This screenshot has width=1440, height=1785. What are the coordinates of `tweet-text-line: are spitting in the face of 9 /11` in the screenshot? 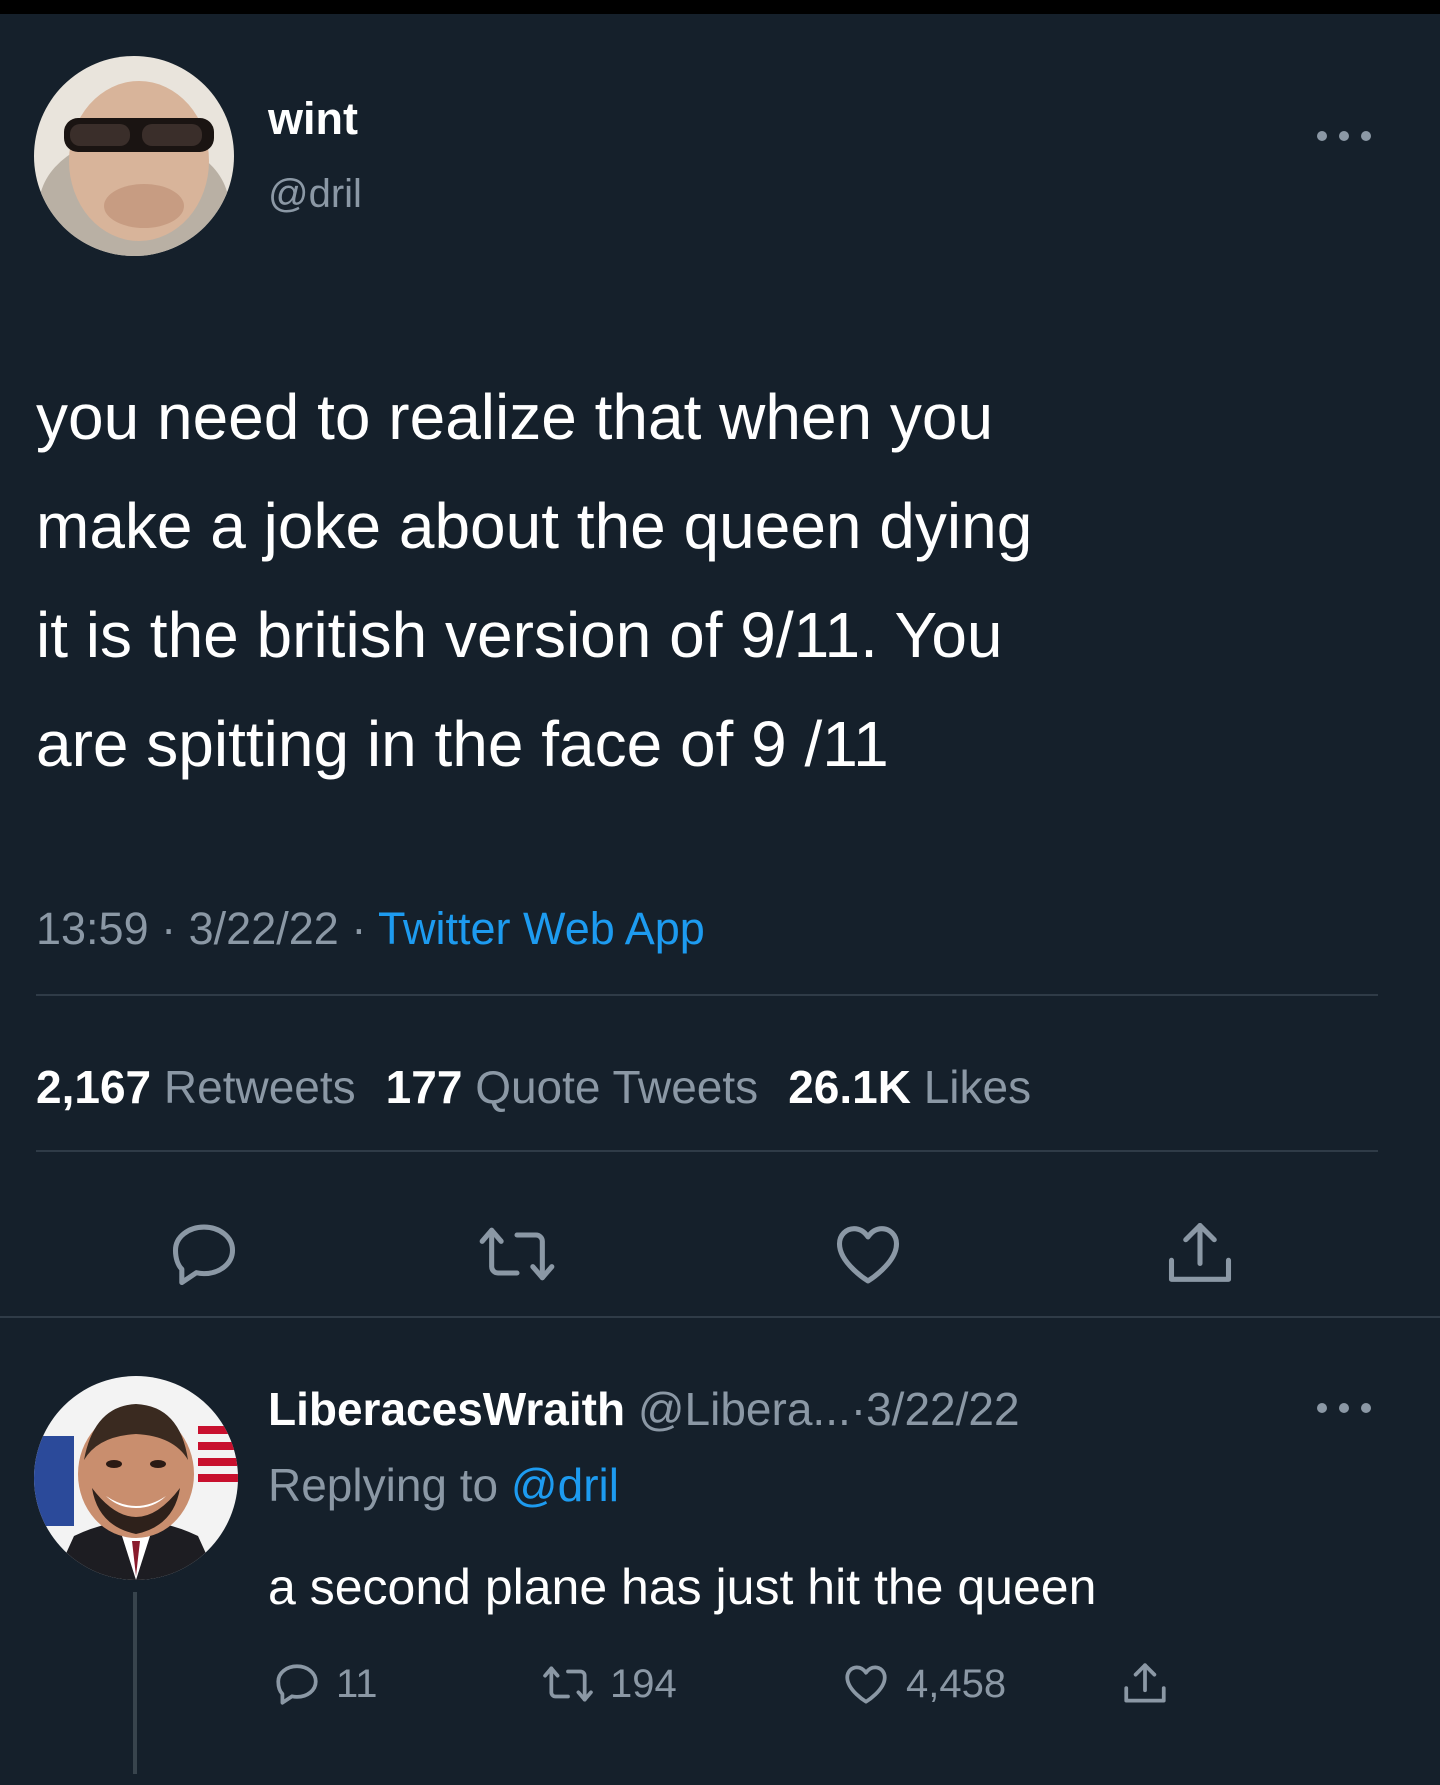 It's located at (462, 744).